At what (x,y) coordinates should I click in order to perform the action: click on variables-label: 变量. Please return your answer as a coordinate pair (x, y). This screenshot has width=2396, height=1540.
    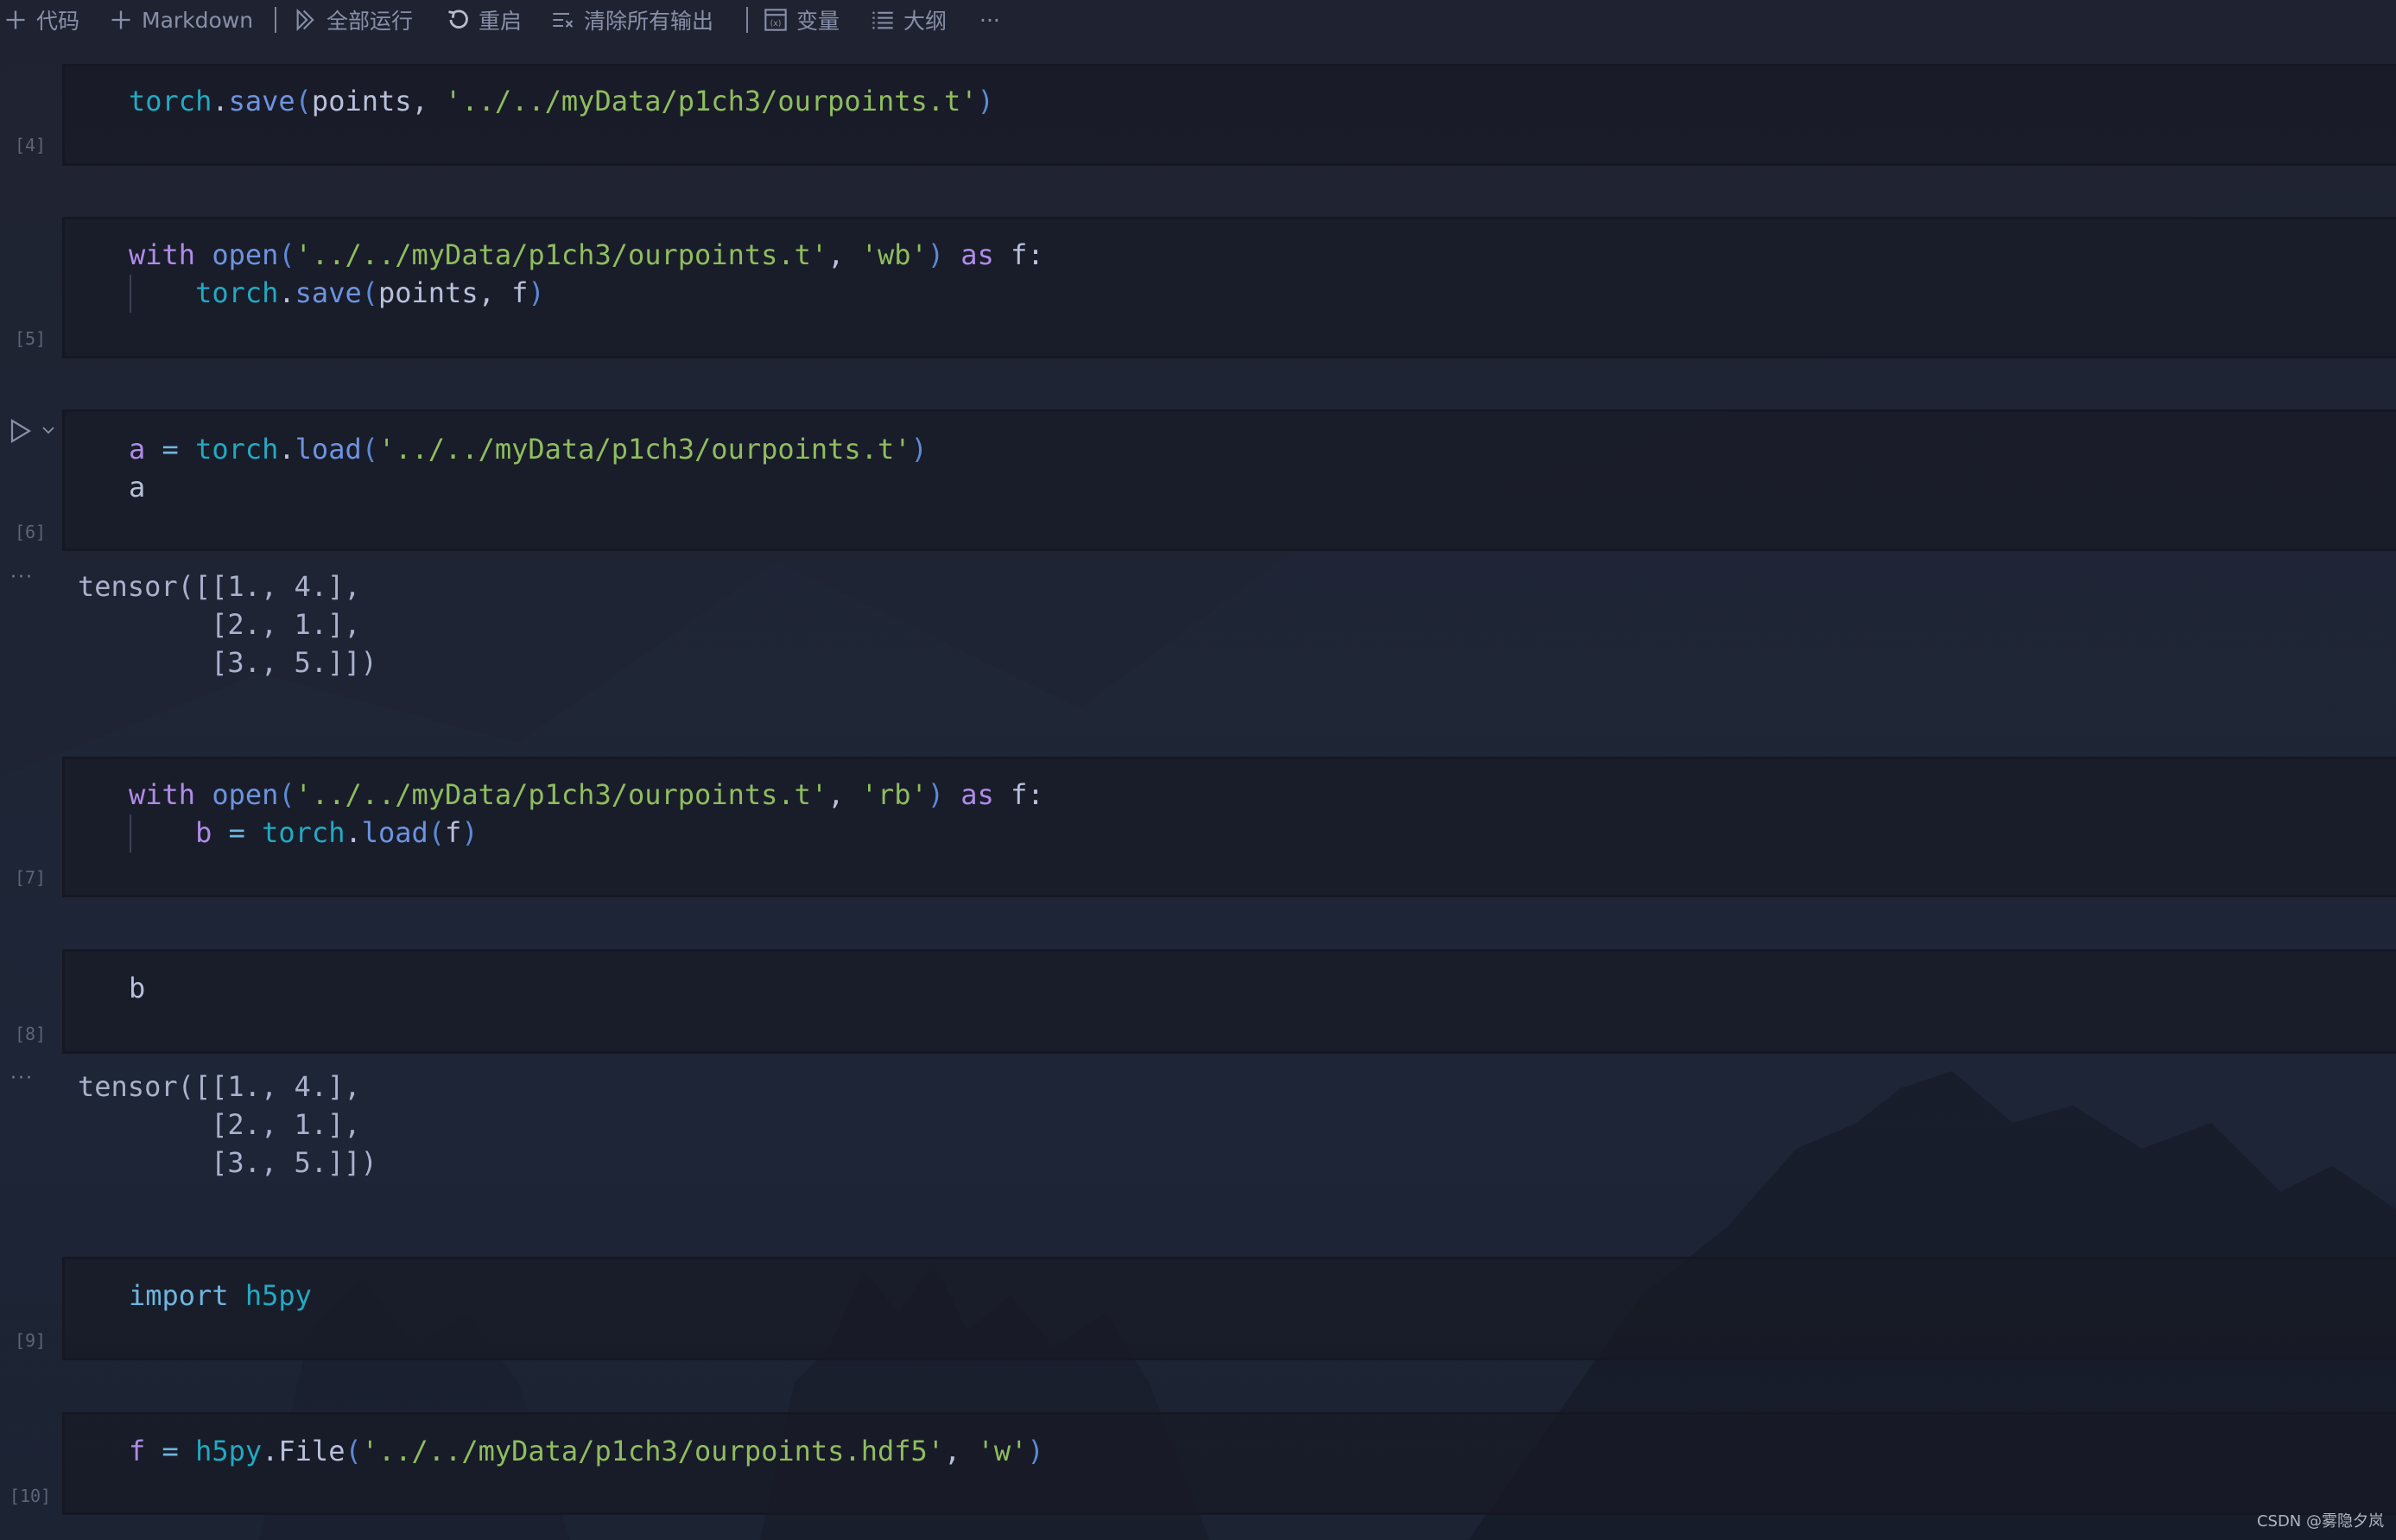
    Looking at the image, I should click on (818, 22).